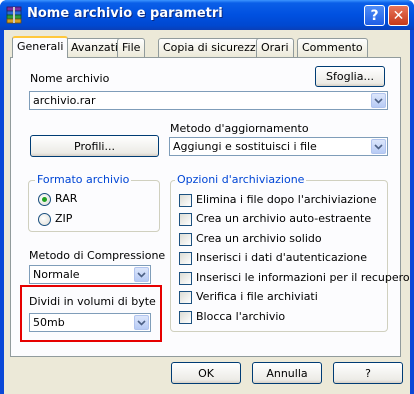 This screenshot has width=414, height=394. I want to click on archive-name-combo: archivio.rar, so click(208, 100).